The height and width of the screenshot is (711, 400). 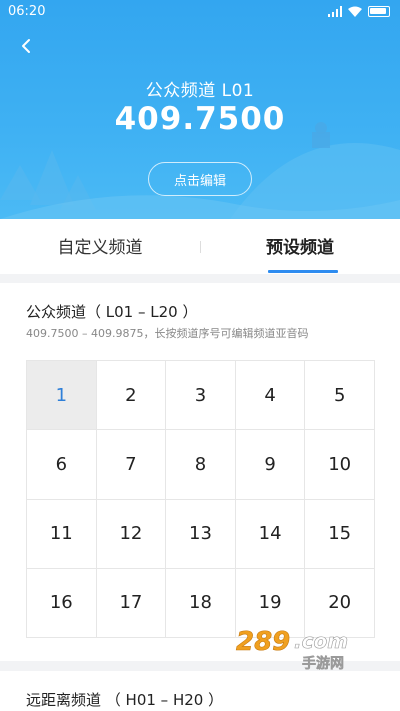 I want to click on tab-custom-channels: 自定义频道, so click(x=100, y=245).